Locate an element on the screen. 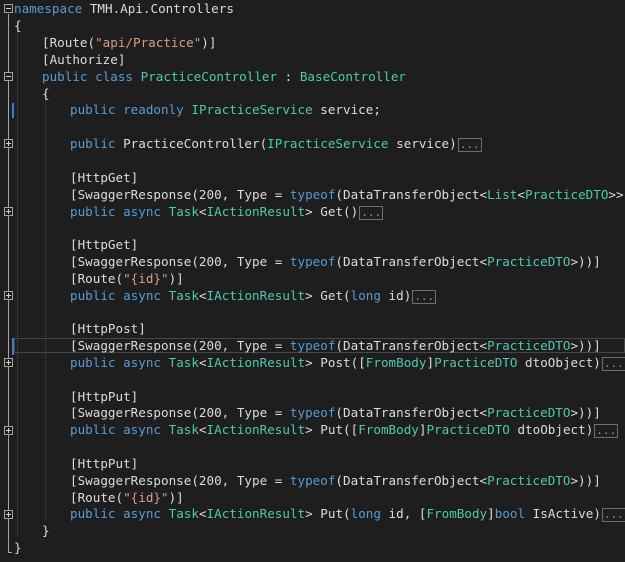 The height and width of the screenshot is (562, 625). code-line-authorize-attr: [Authorize] is located at coordinates (83, 59).